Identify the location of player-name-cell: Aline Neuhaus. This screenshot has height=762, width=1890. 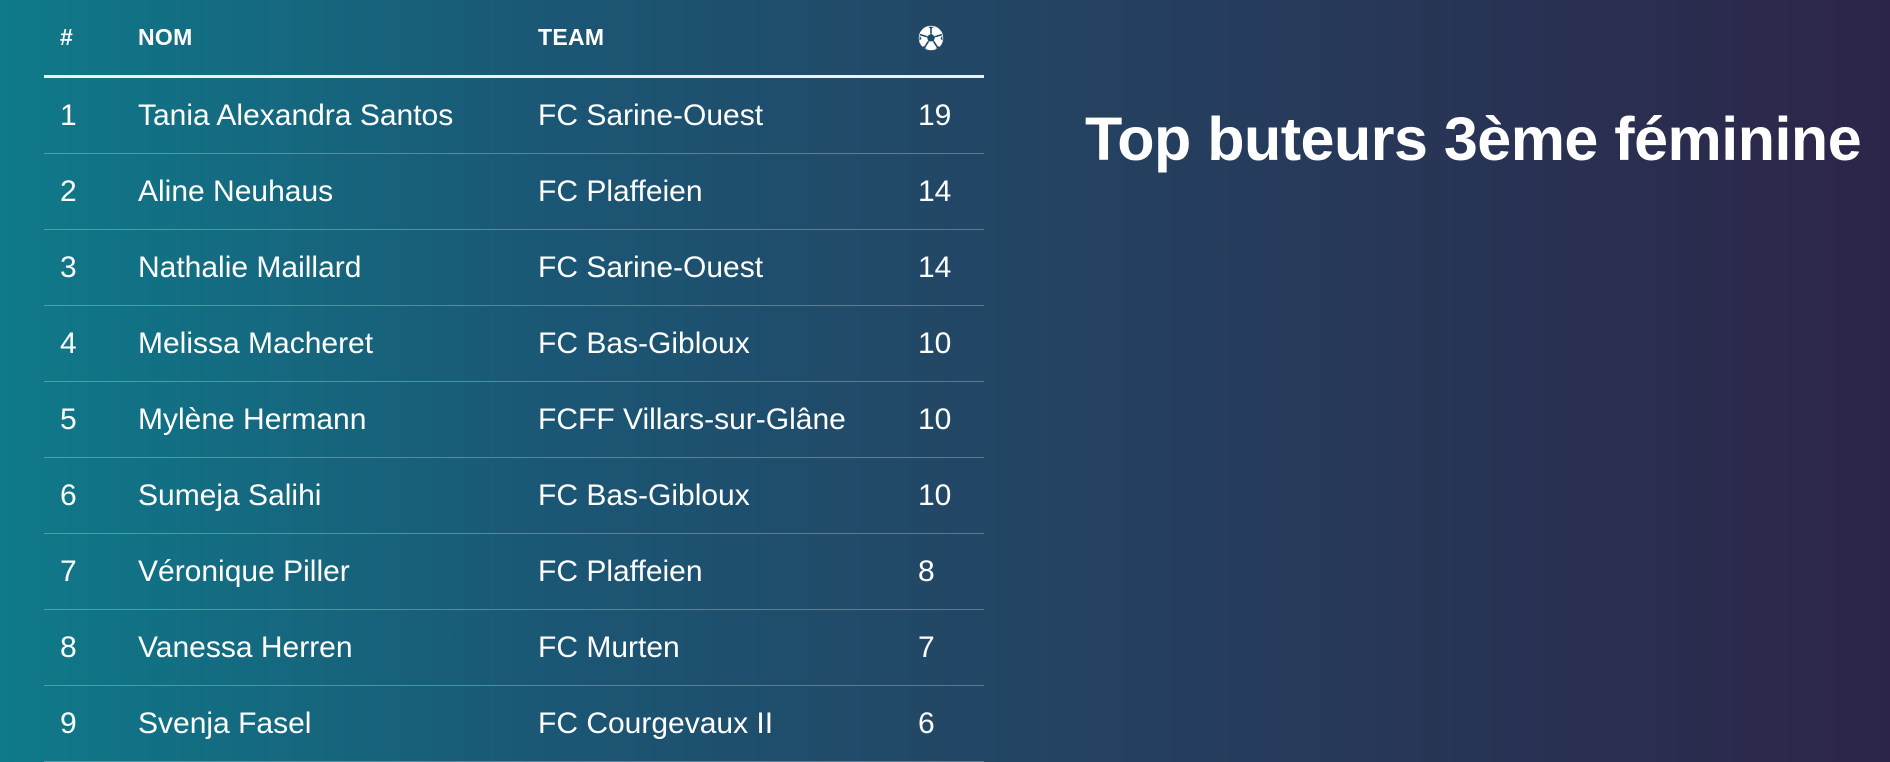
(338, 191).